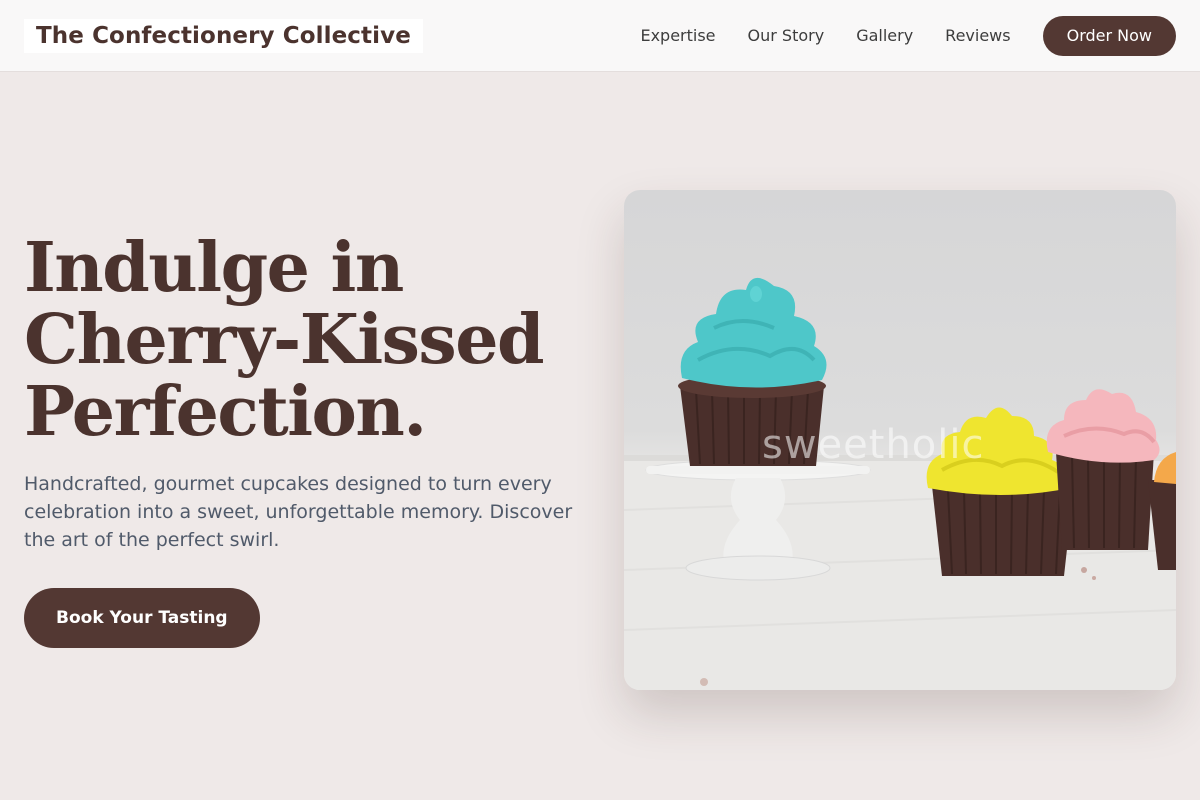 The height and width of the screenshot is (800, 1200). What do you see at coordinates (284, 340) in the screenshot?
I see `hero-title-line-2: Cherry-Kissed` at bounding box center [284, 340].